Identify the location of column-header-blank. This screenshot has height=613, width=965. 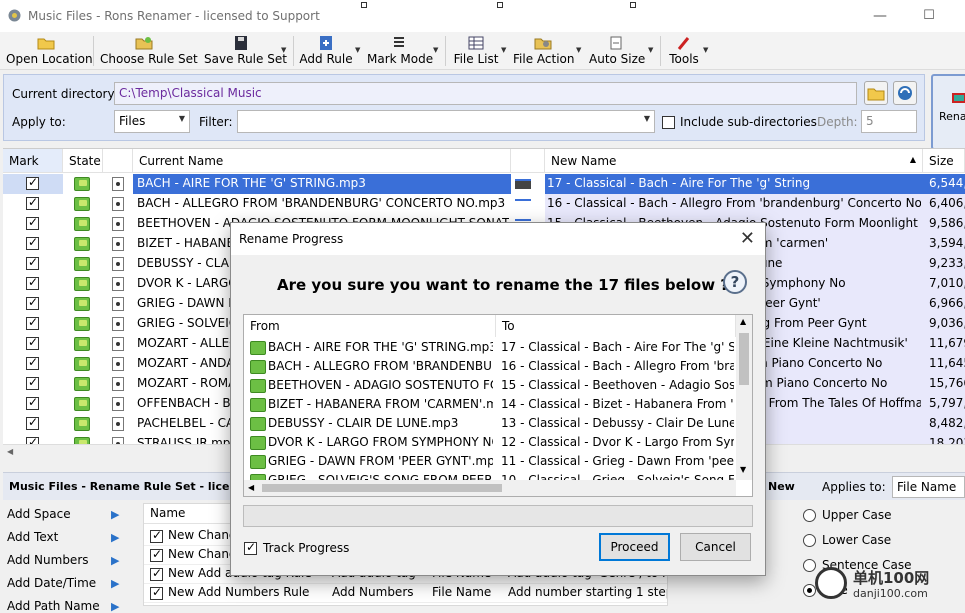
(528, 161).